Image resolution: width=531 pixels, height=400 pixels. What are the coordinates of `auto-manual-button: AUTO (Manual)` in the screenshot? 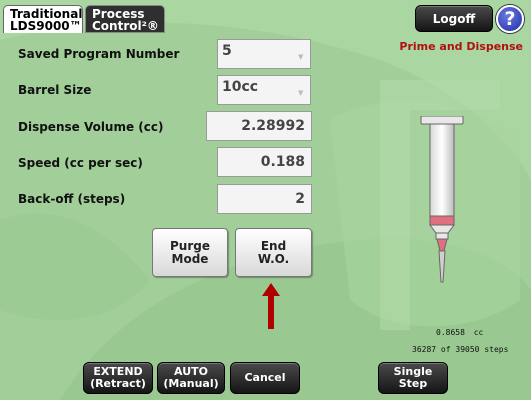 It's located at (191, 378).